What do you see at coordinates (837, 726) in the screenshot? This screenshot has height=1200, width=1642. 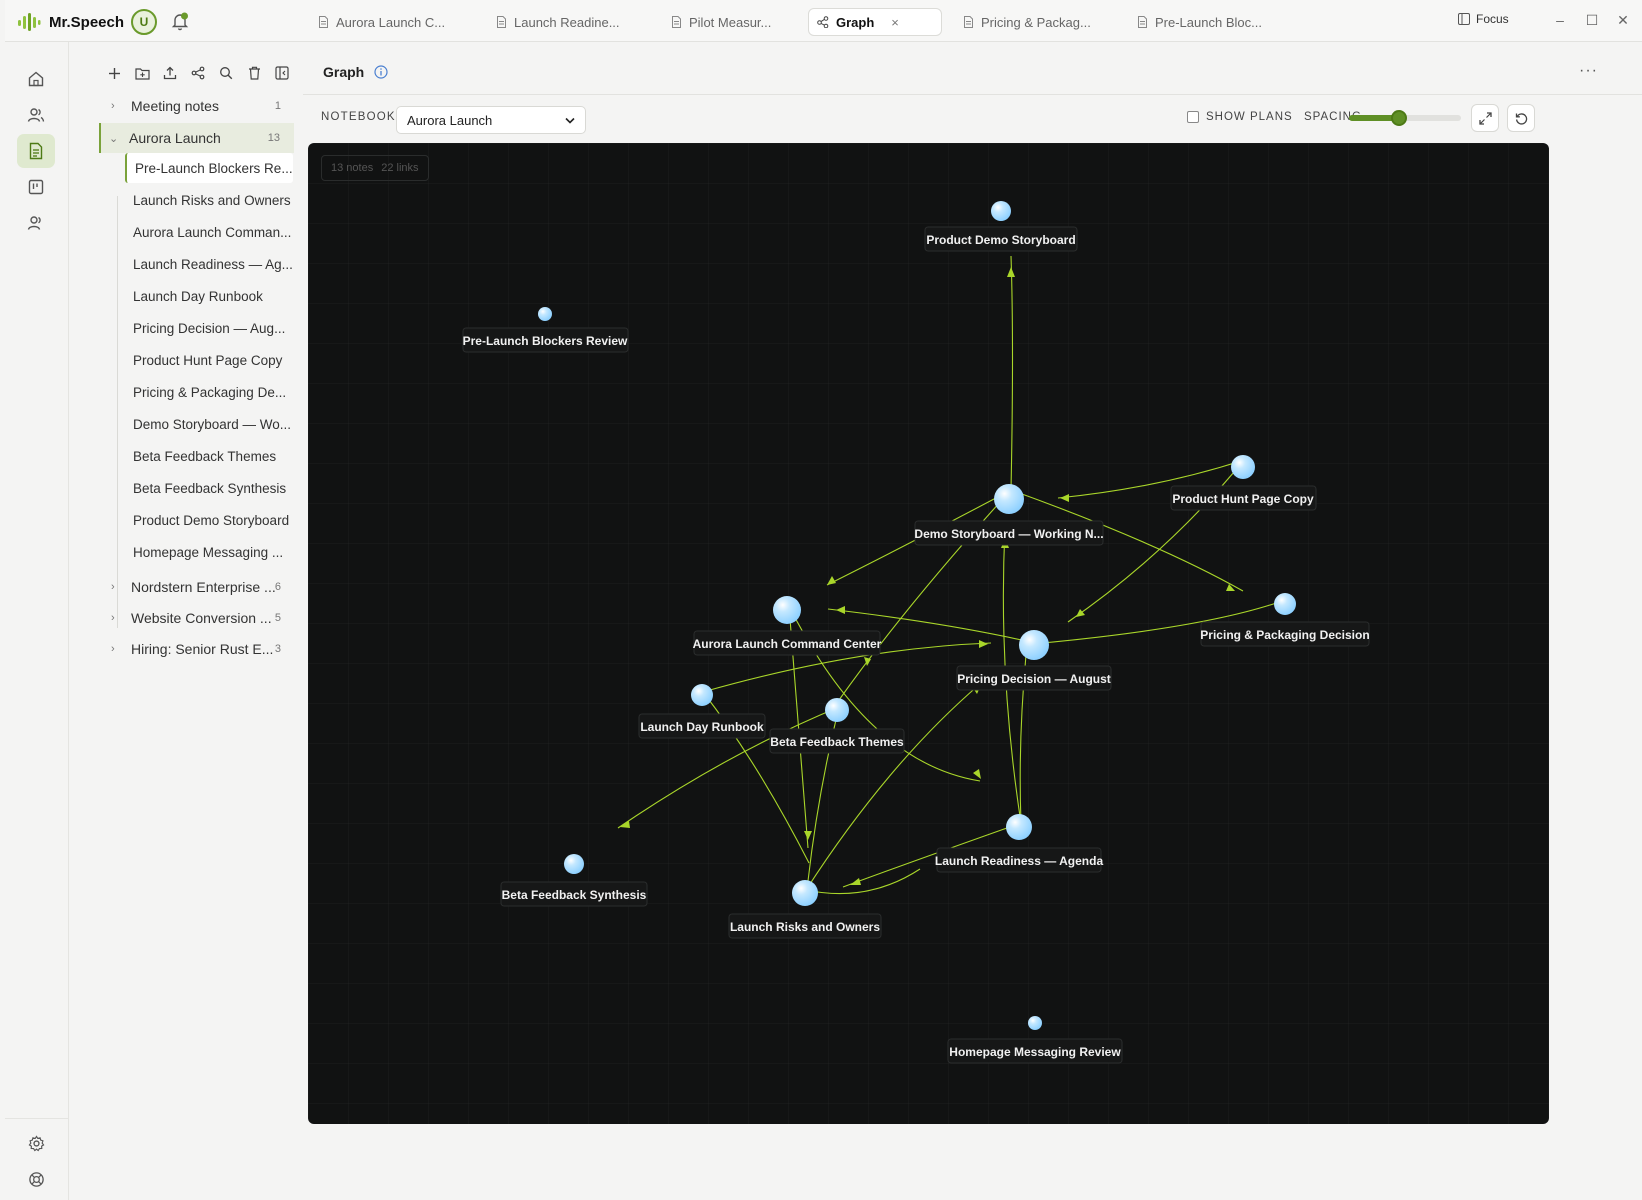 I see `graph-node: Beta Feedback Themes` at bounding box center [837, 726].